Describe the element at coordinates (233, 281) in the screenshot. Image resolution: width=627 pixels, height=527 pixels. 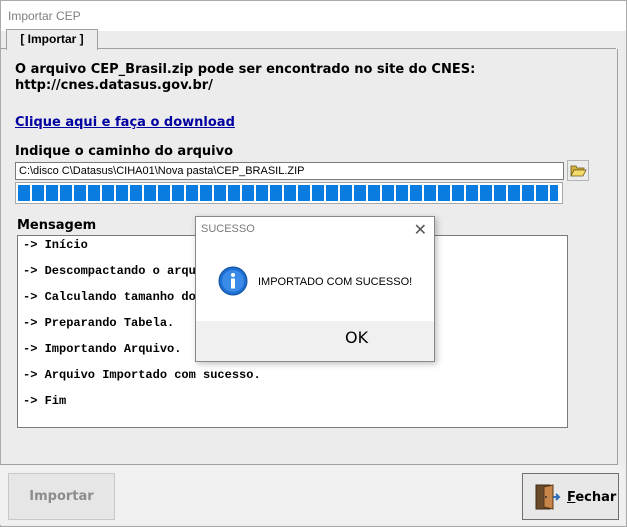
I see `info-icon` at that location.